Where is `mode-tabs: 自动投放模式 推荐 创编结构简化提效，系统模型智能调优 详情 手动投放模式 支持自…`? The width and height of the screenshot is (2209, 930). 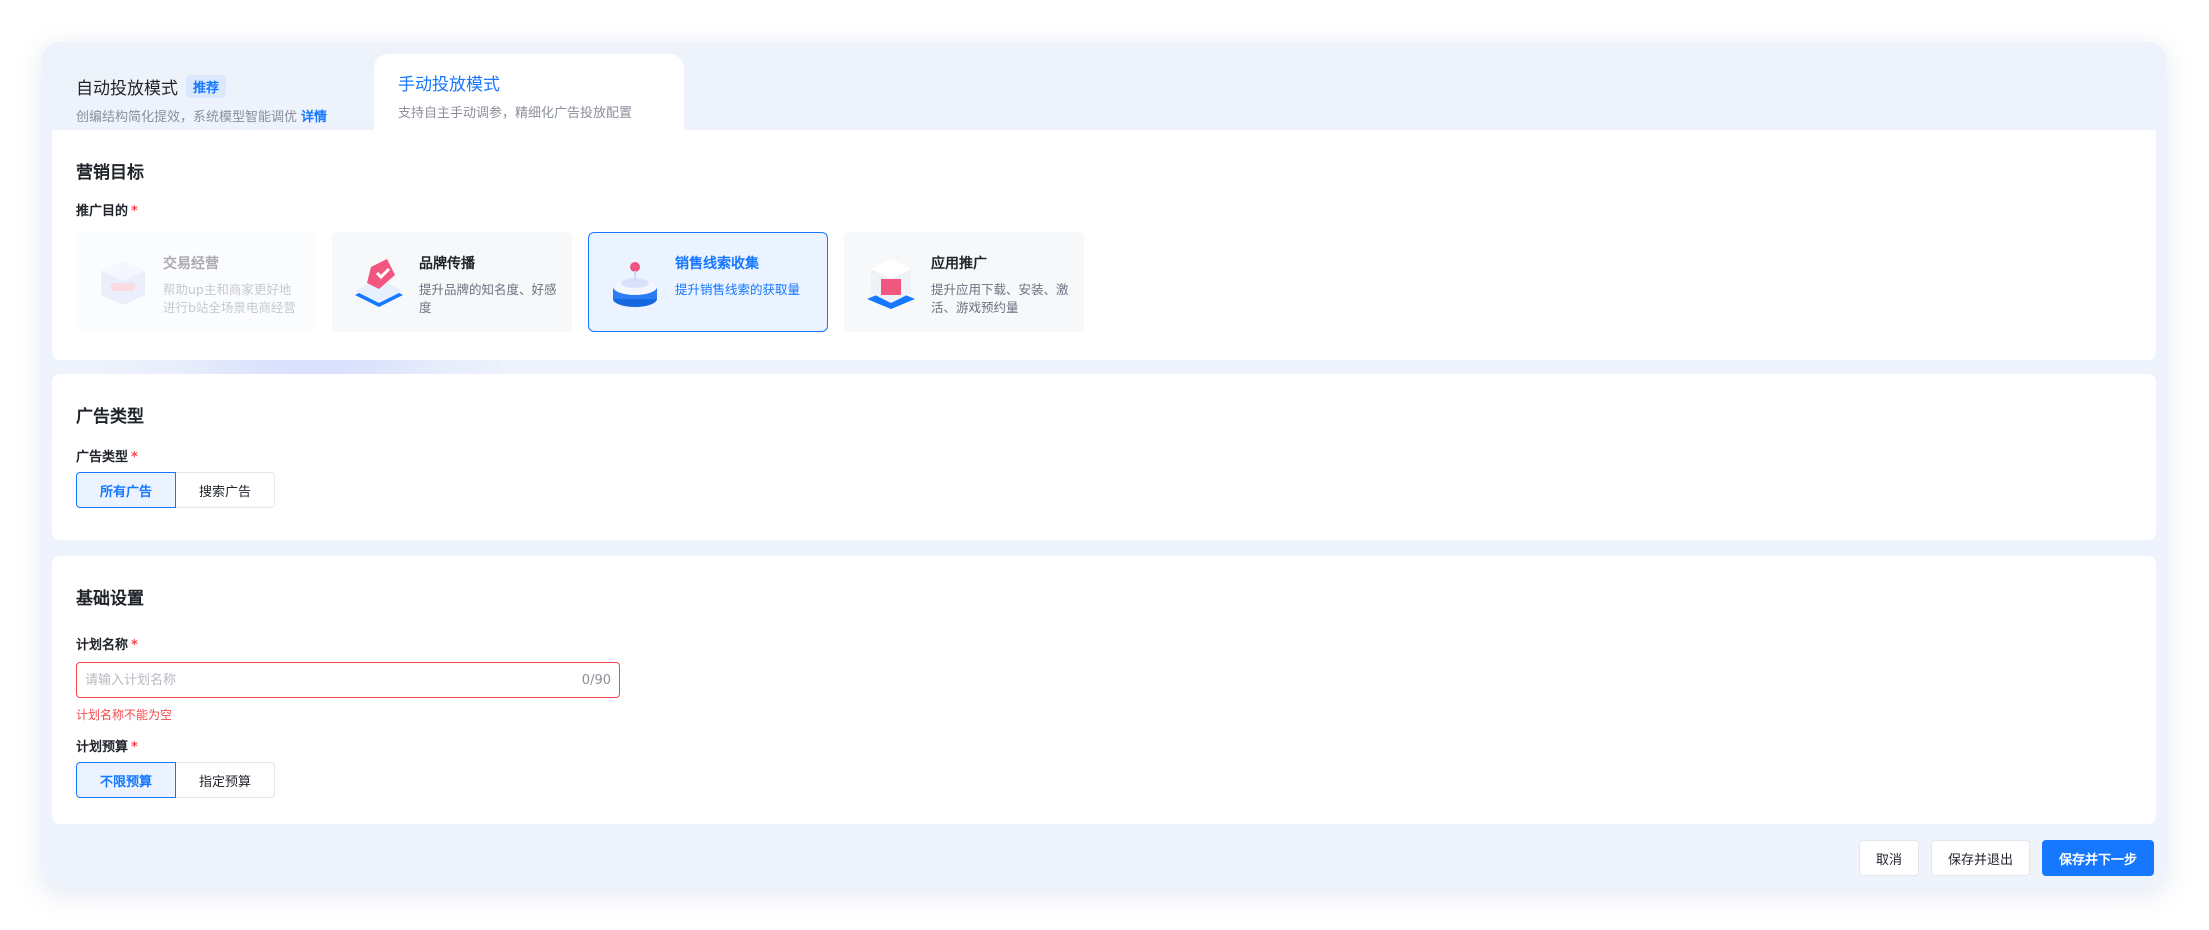 mode-tabs: 自动投放模式 推荐 创编结构简化提效，系统模型智能调优 详情 手动投放模式 支持自… is located at coordinates (1104, 93).